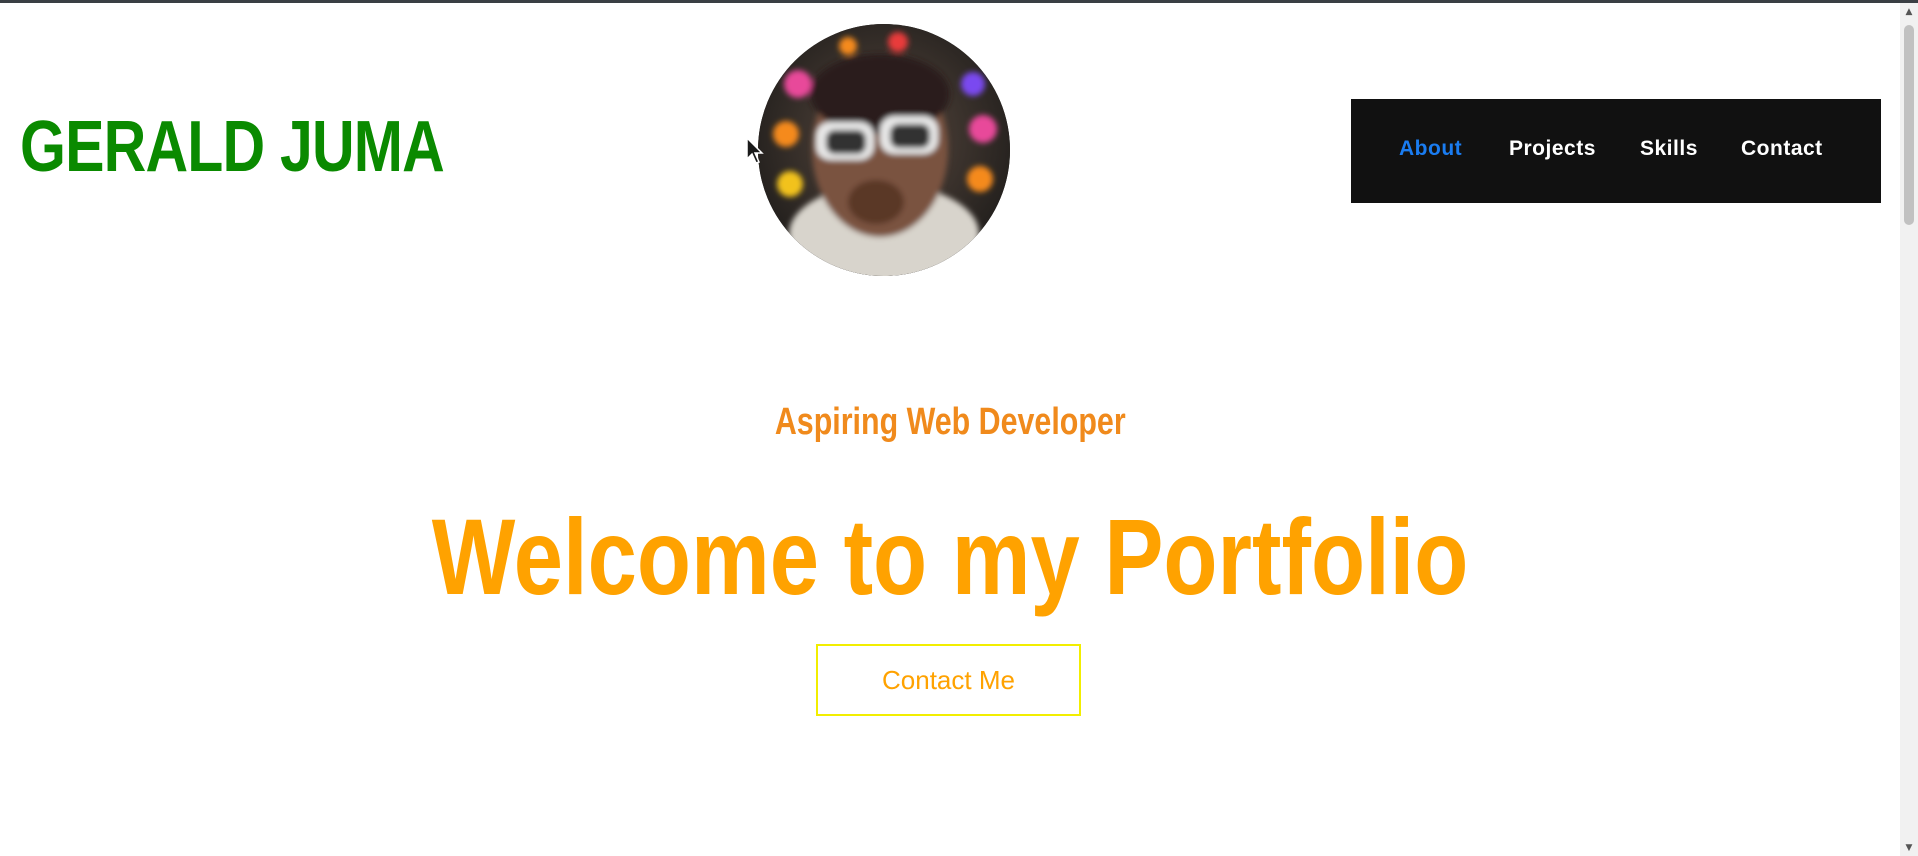 This screenshot has width=1918, height=856. What do you see at coordinates (1909, 429) in the screenshot?
I see `vertical-scrollbar: ▲ ▼` at bounding box center [1909, 429].